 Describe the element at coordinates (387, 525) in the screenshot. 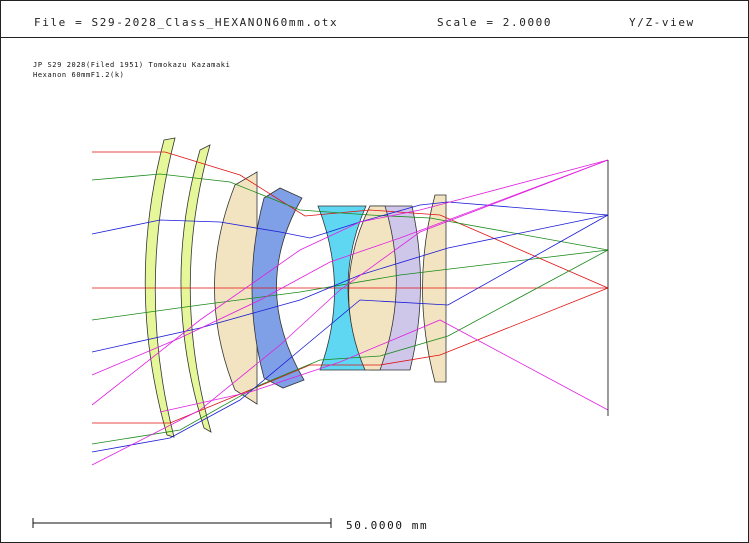

I see `scale-bar-label: 50.0000 mm` at that location.